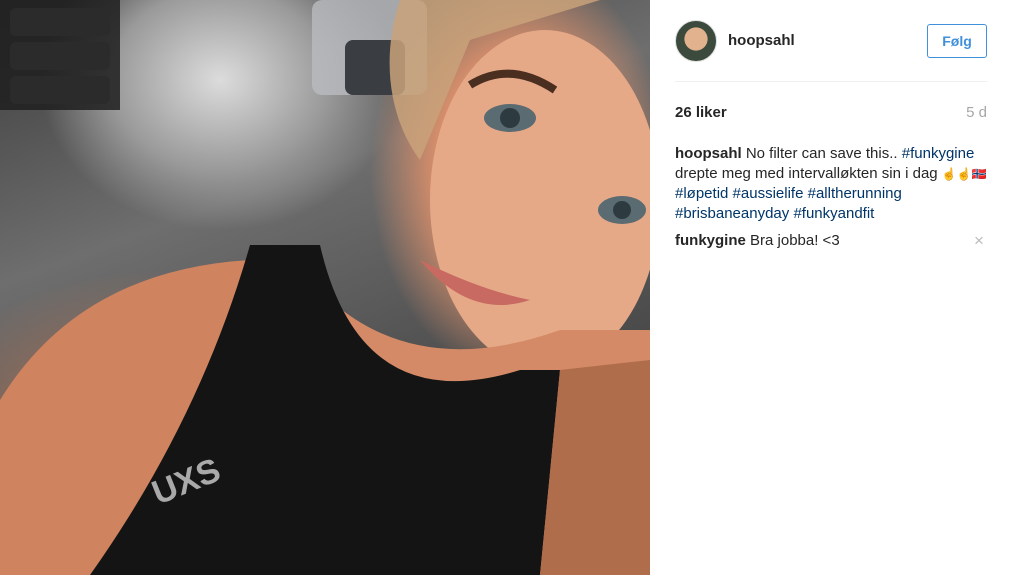 The width and height of the screenshot is (1010, 575). I want to click on post-header: hoopsahl Følg, so click(831, 41).